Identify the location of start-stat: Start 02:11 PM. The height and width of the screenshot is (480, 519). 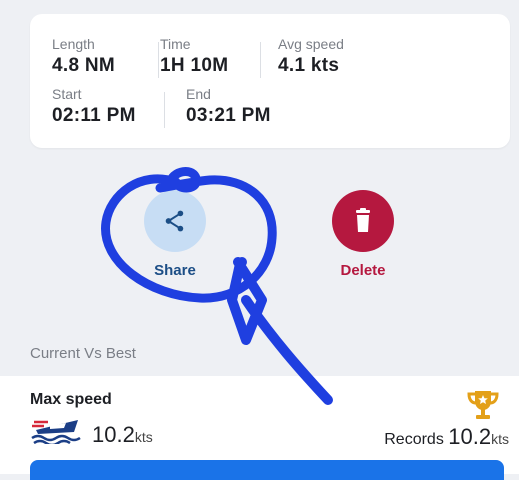
(94, 107).